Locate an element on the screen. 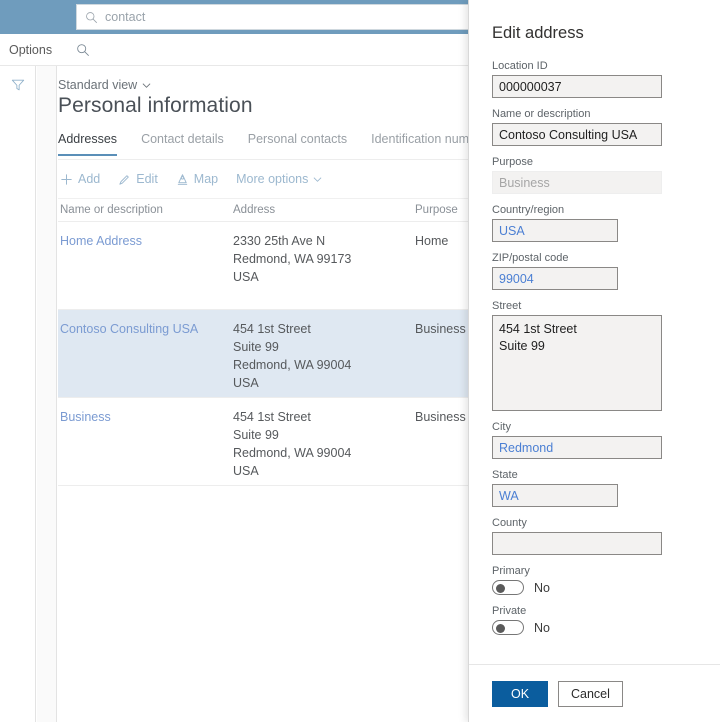  location-id-input: 000000037 is located at coordinates (577, 86).